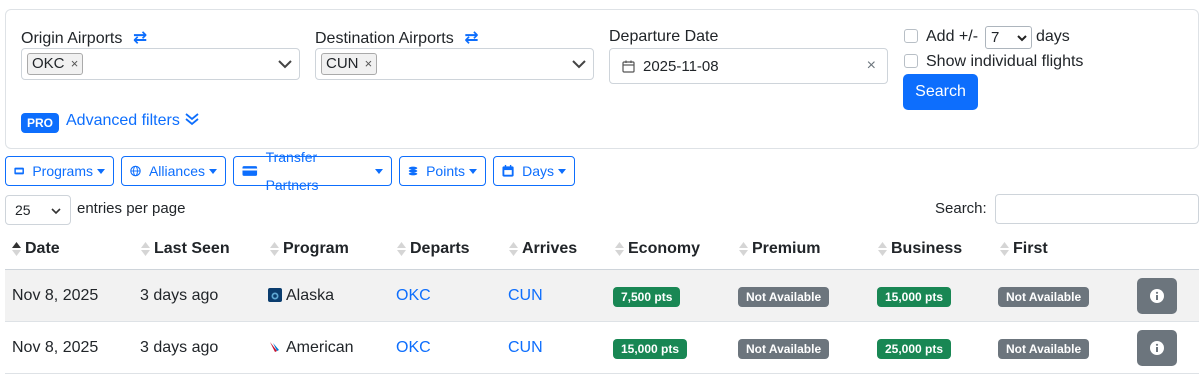 The width and height of the screenshot is (1200, 376). What do you see at coordinates (342, 63) in the screenshot?
I see `destination-tag-label: CUN` at bounding box center [342, 63].